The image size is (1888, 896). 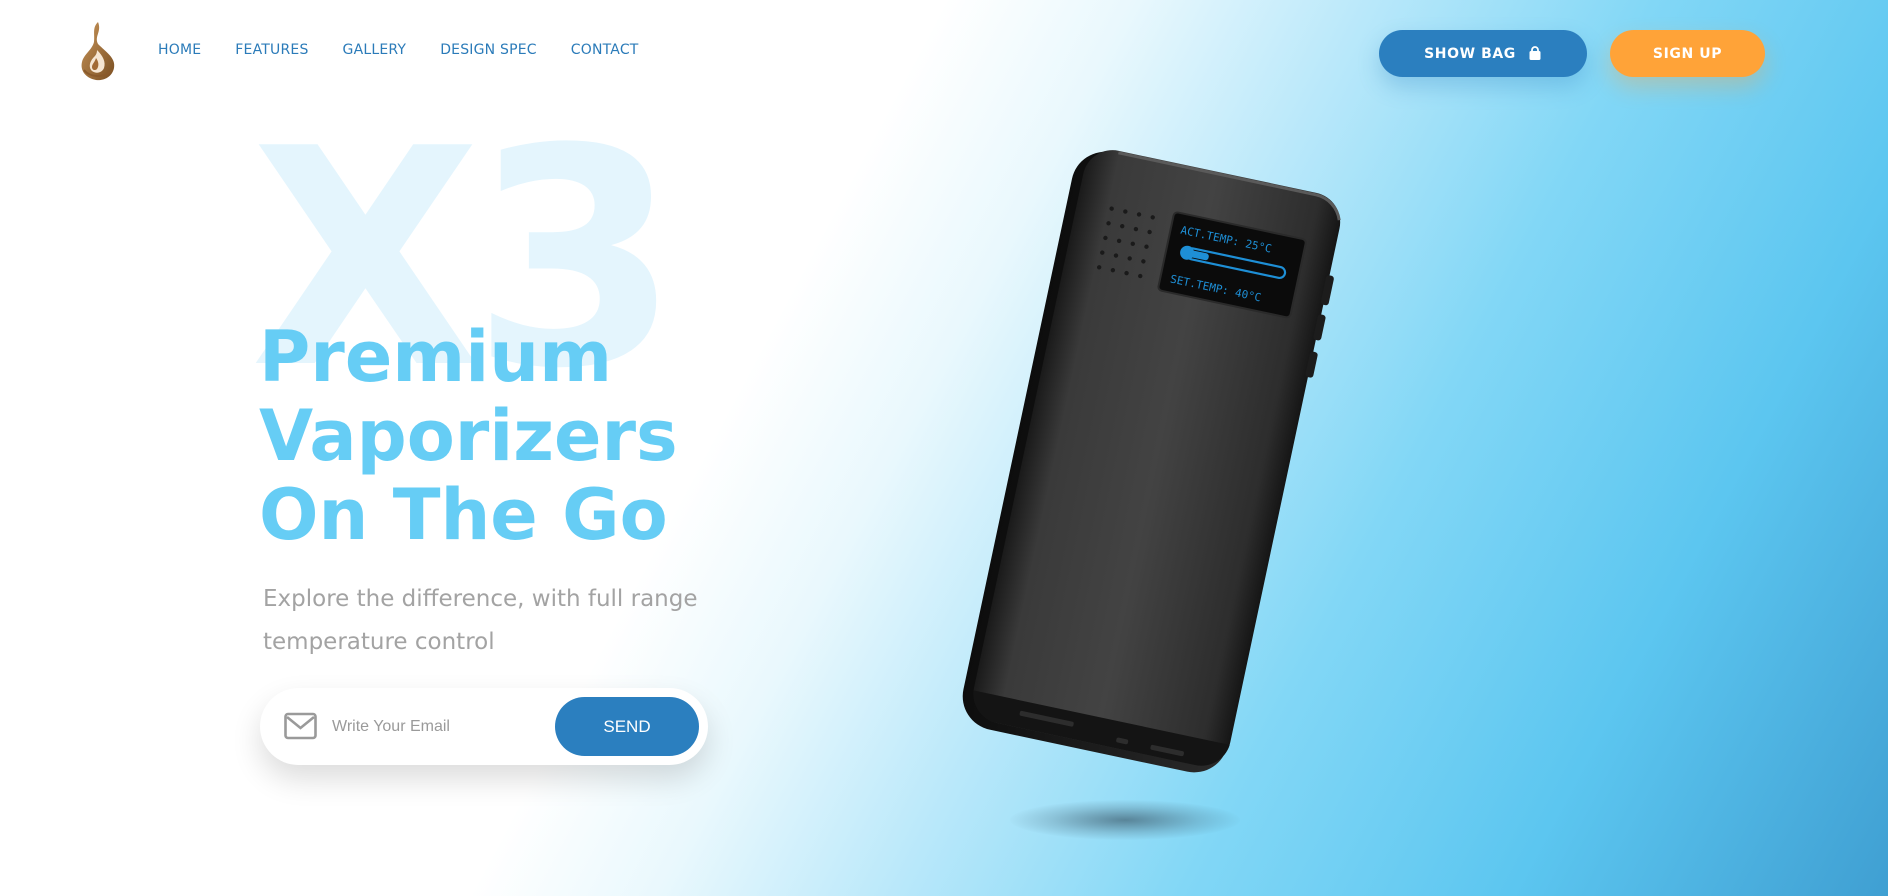 I want to click on hero-headline: Premium Vaporizers On The Go, so click(x=519, y=436).